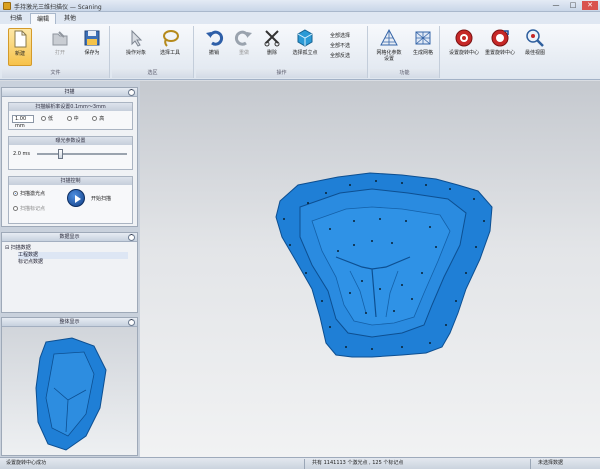  I want to click on file-group-label: 文件, so click(55, 73).